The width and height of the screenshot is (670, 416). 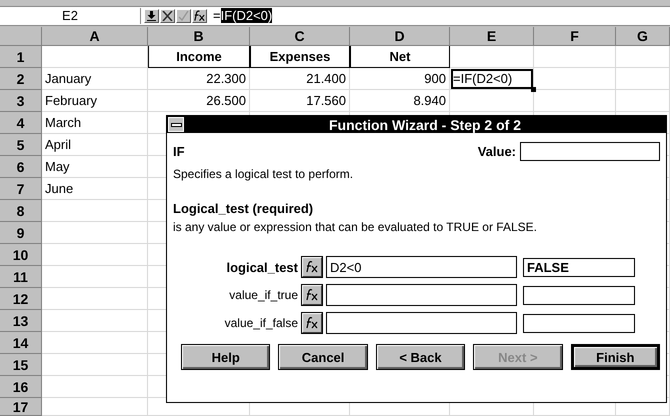 What do you see at coordinates (21, 101) in the screenshot?
I see `row-header: 3` at bounding box center [21, 101].